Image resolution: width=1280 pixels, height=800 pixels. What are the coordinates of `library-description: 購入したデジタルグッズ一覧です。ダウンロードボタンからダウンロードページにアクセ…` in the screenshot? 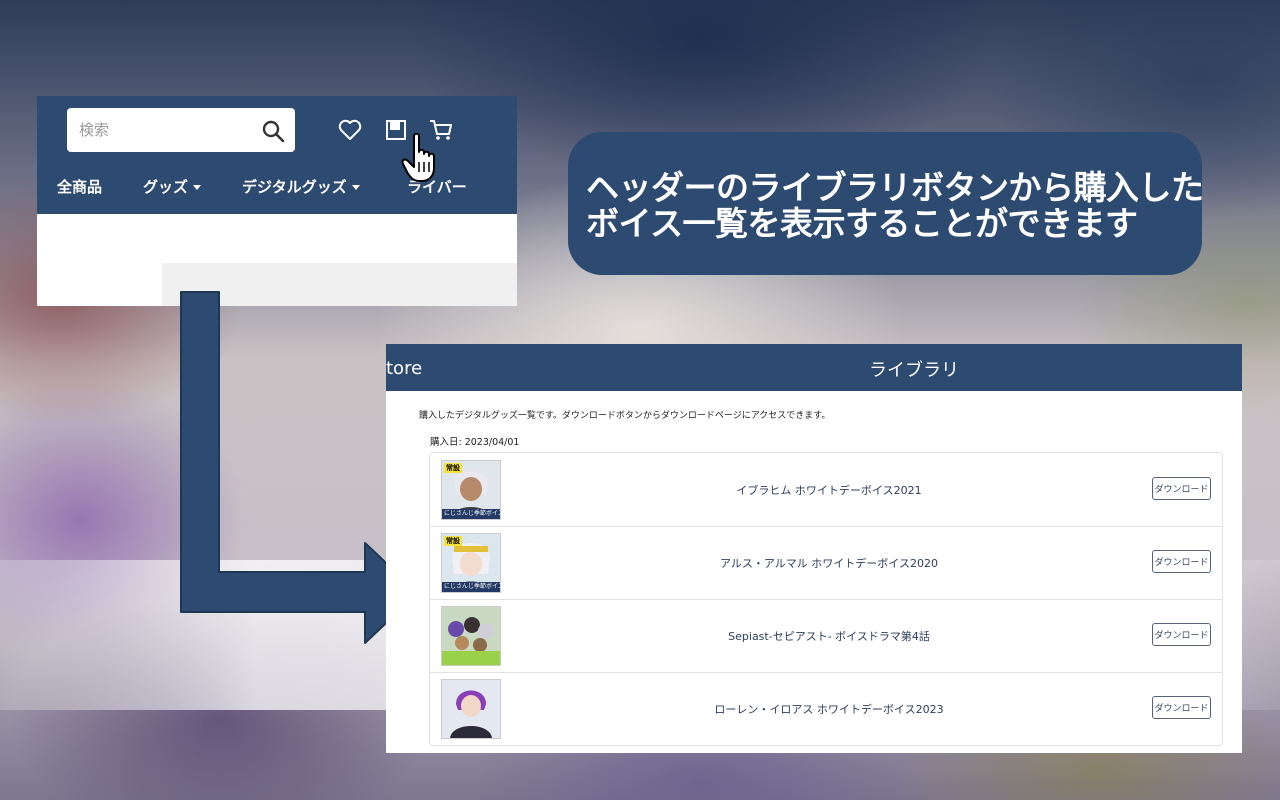 It's located at (625, 416).